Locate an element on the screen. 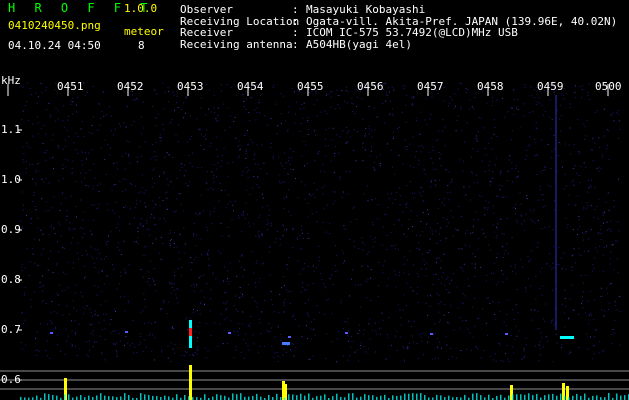 The height and width of the screenshot is (400, 629). freq-tick-label: 0.8 is located at coordinates (11, 279).